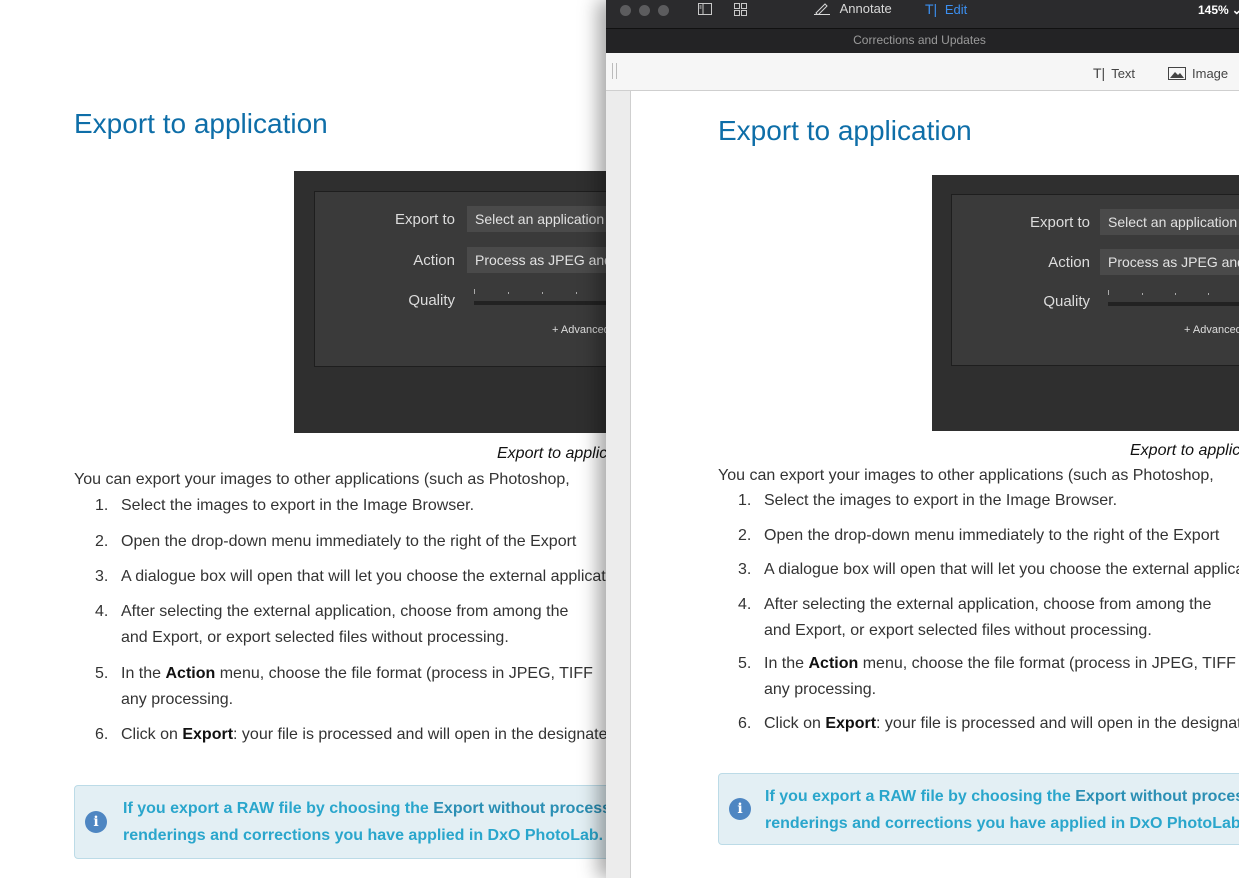 The height and width of the screenshot is (878, 1239). What do you see at coordinates (740, 10) in the screenshot?
I see `thumbnail-grid-icon` at bounding box center [740, 10].